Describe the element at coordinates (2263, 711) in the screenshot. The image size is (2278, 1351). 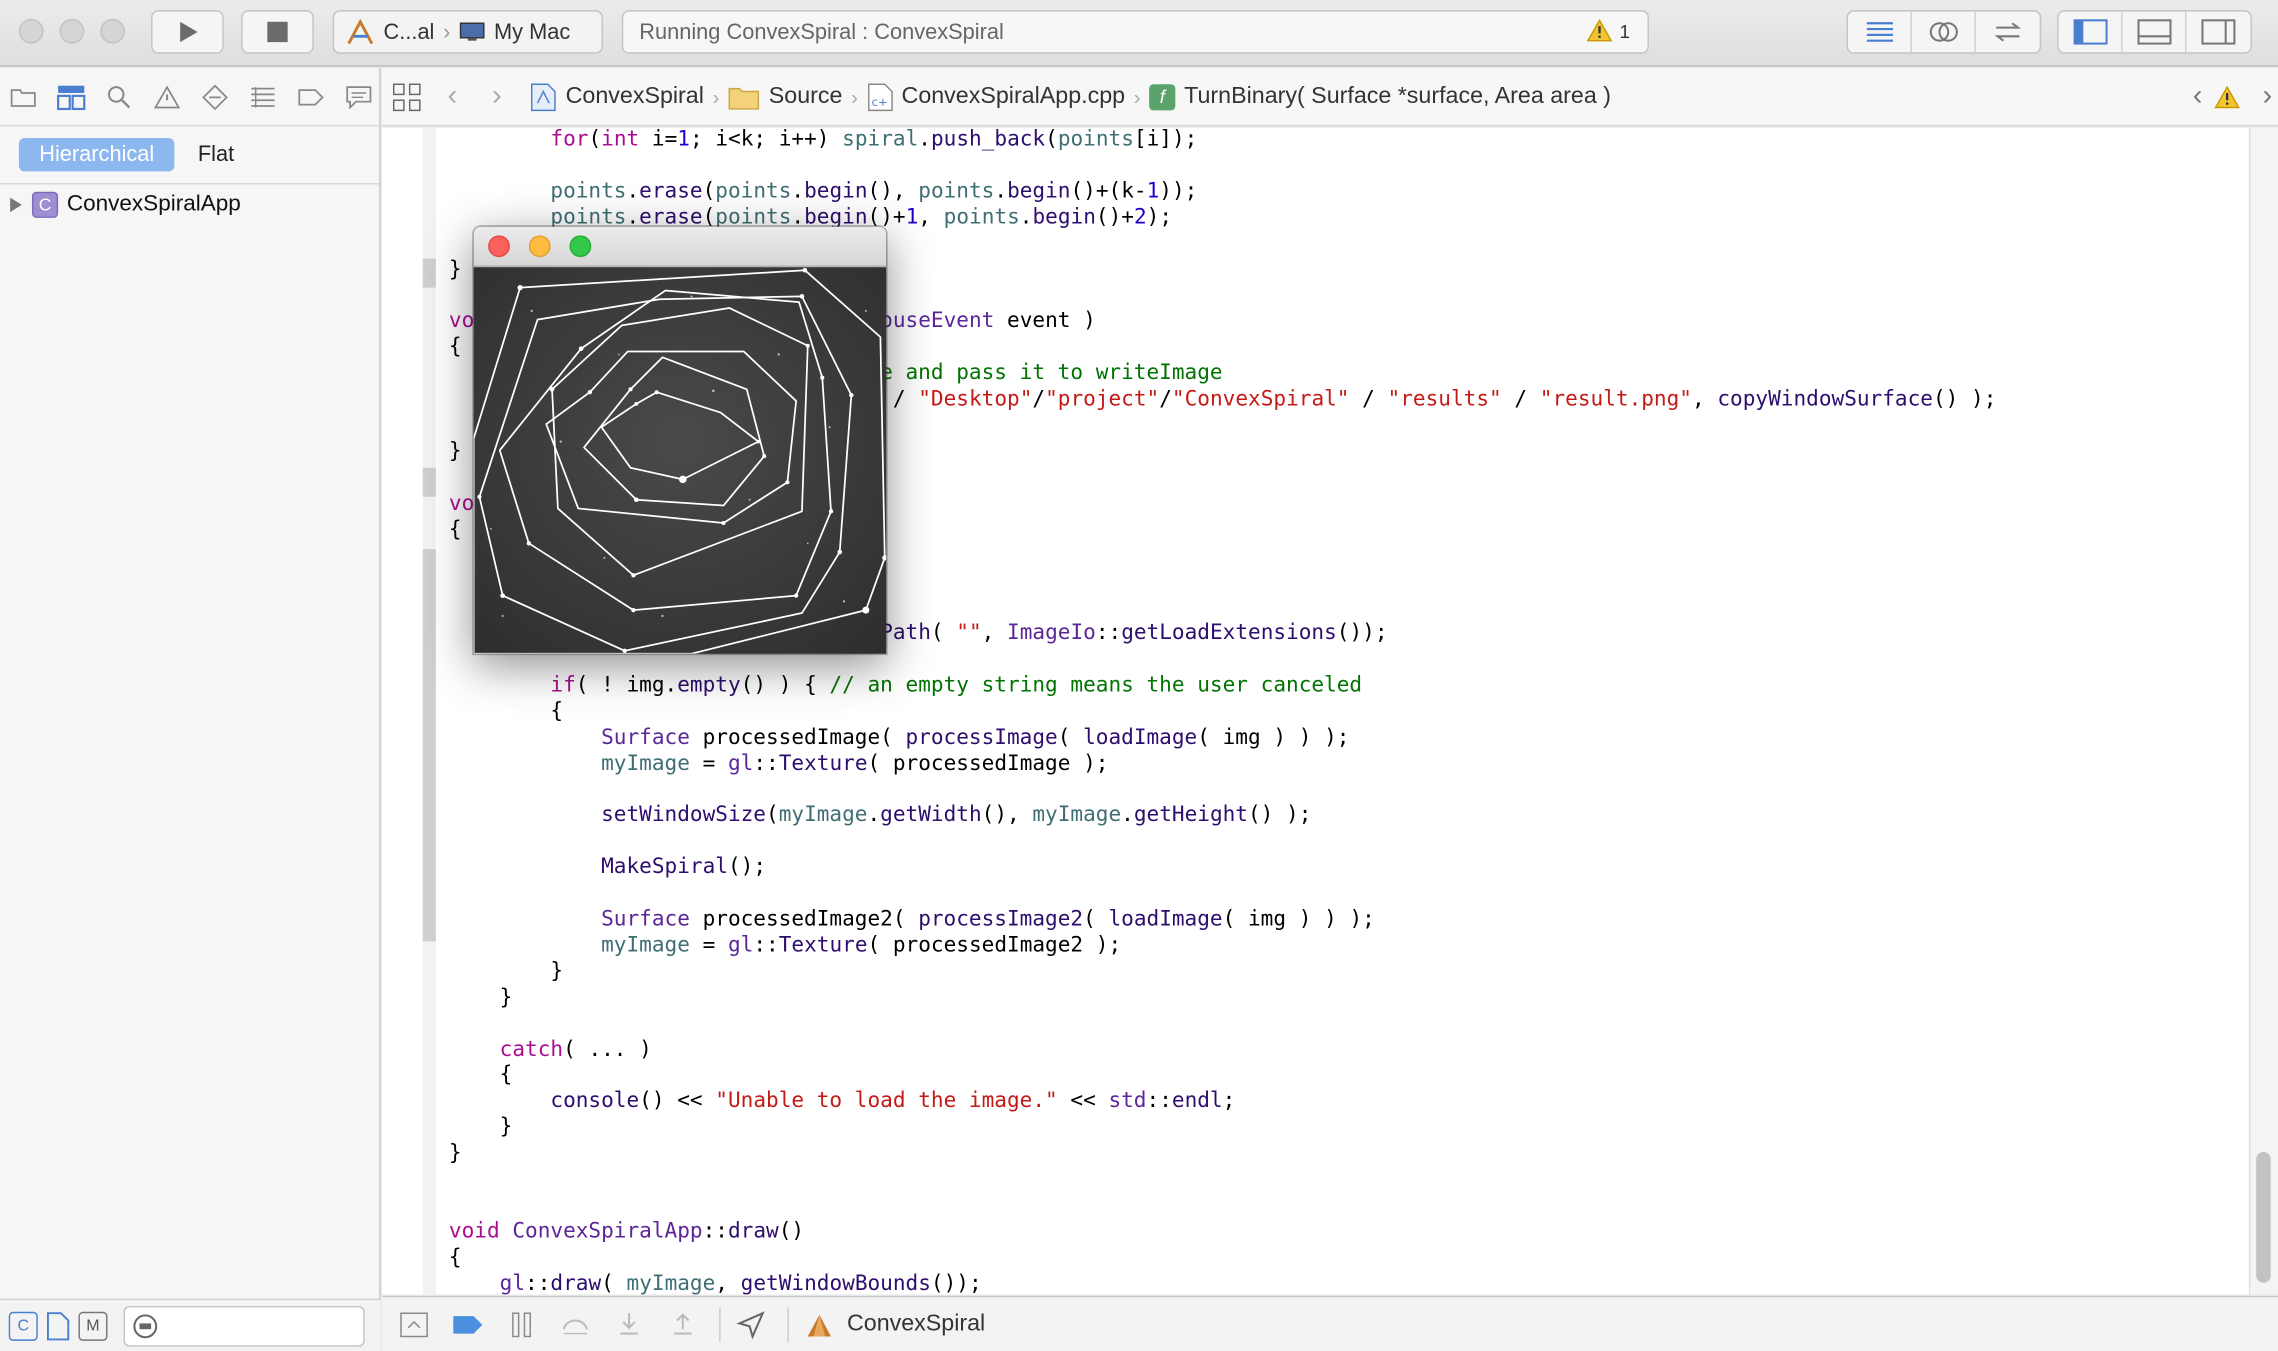
I see `editor-scrollbar` at that location.